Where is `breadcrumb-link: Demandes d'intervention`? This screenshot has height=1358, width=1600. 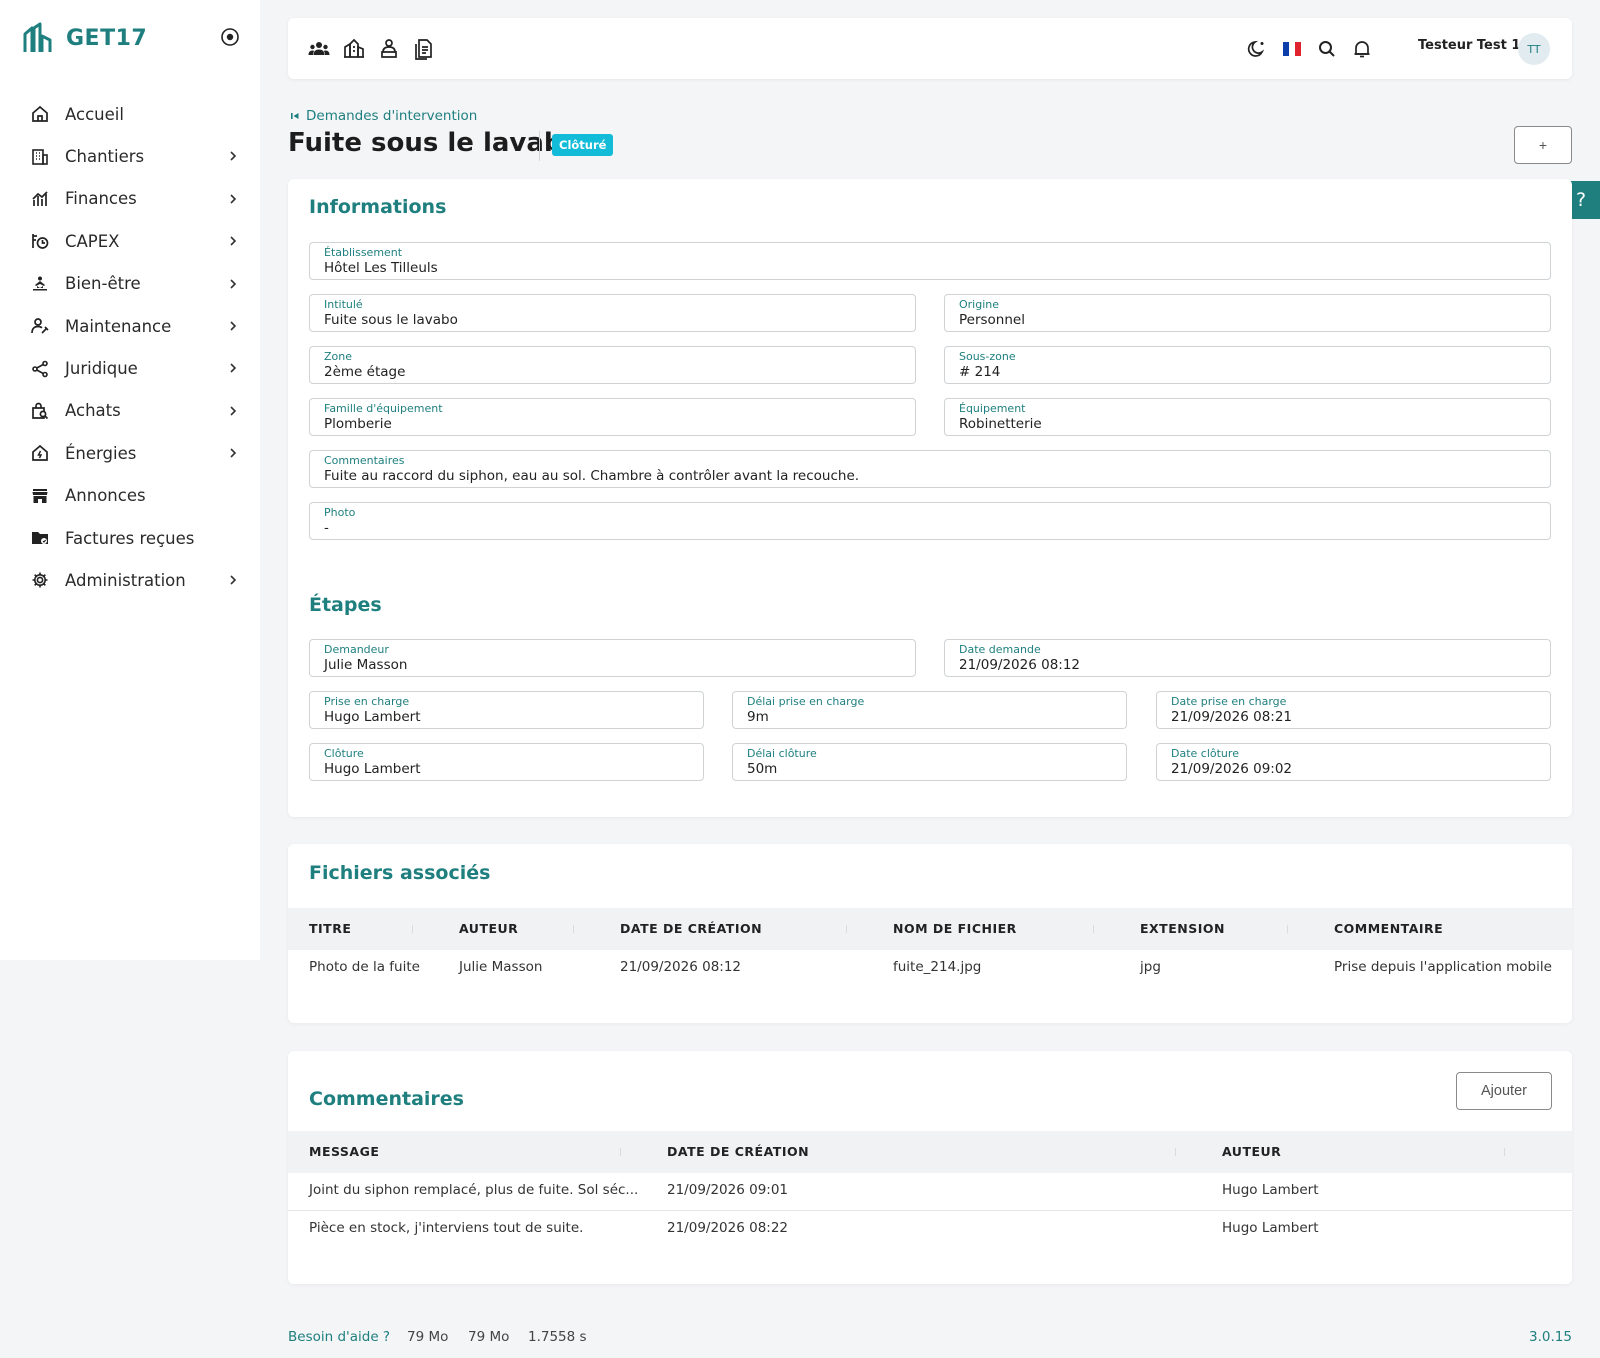 breadcrumb-link: Demandes d'intervention is located at coordinates (391, 116).